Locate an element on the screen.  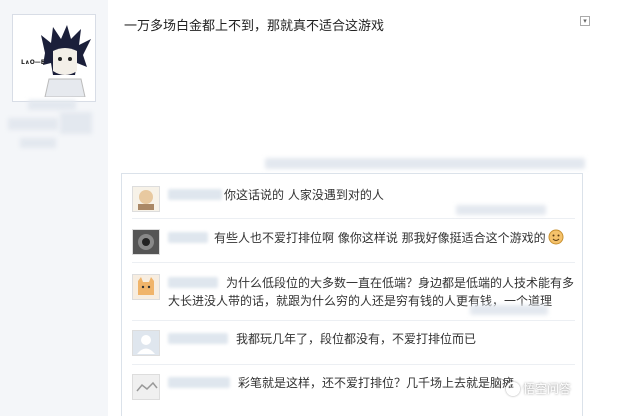
cartoon-avatar-icon is located at coordinates (146, 200).